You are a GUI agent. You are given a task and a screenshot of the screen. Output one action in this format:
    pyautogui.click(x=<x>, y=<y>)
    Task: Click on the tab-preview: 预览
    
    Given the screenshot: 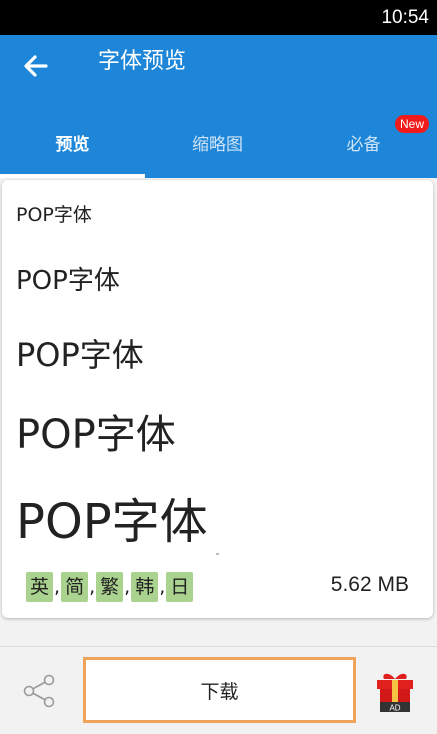 What is the action you would take?
    pyautogui.click(x=72, y=142)
    